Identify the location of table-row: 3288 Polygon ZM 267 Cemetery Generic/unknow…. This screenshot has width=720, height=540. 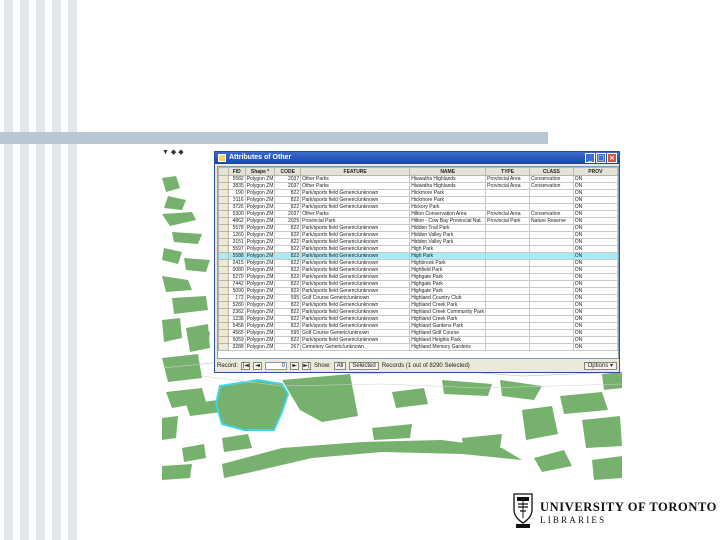
(418, 347).